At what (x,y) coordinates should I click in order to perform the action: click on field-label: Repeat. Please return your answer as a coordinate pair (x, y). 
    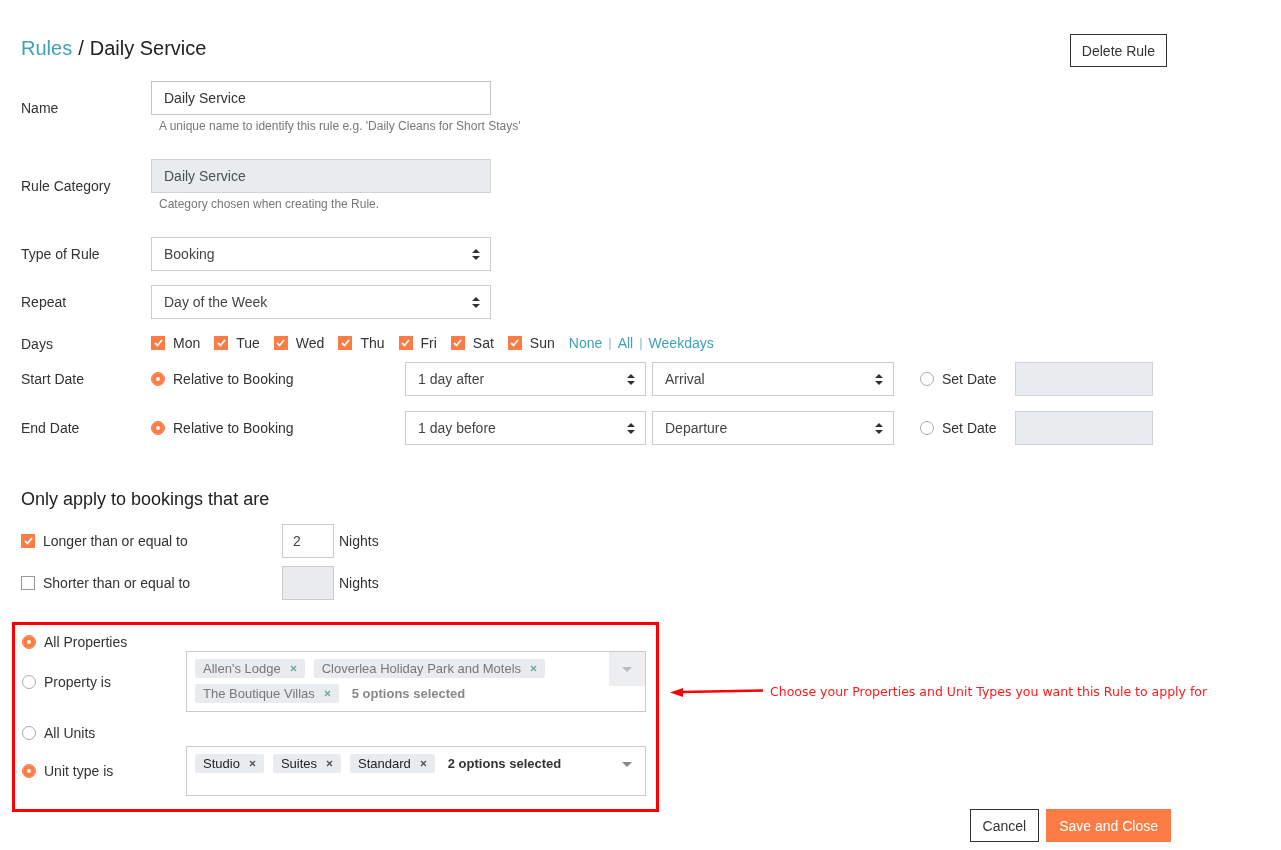
    Looking at the image, I should click on (44, 302).